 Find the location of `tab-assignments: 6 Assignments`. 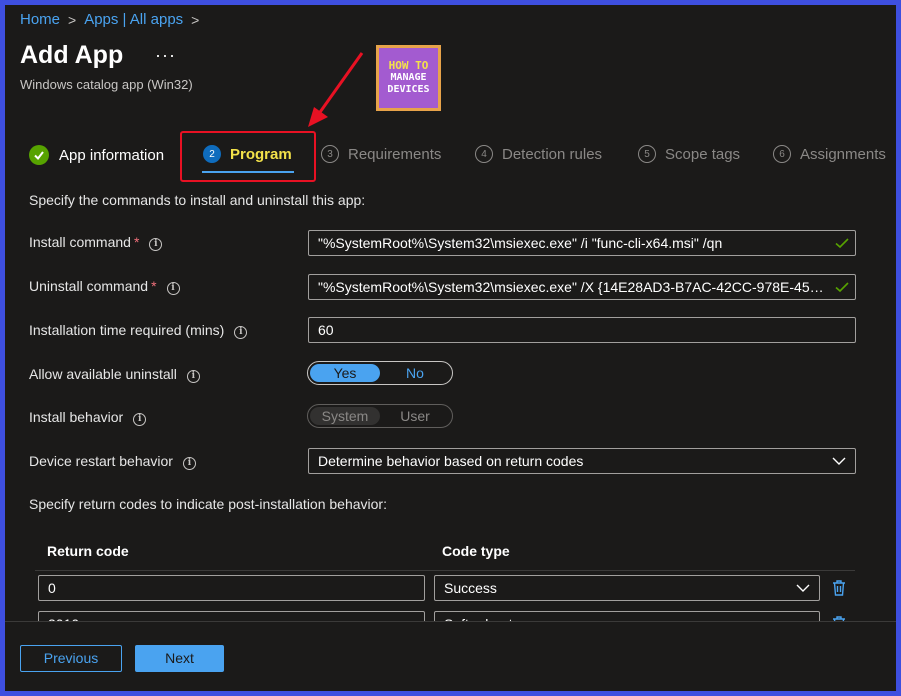

tab-assignments: 6 Assignments is located at coordinates (829, 154).